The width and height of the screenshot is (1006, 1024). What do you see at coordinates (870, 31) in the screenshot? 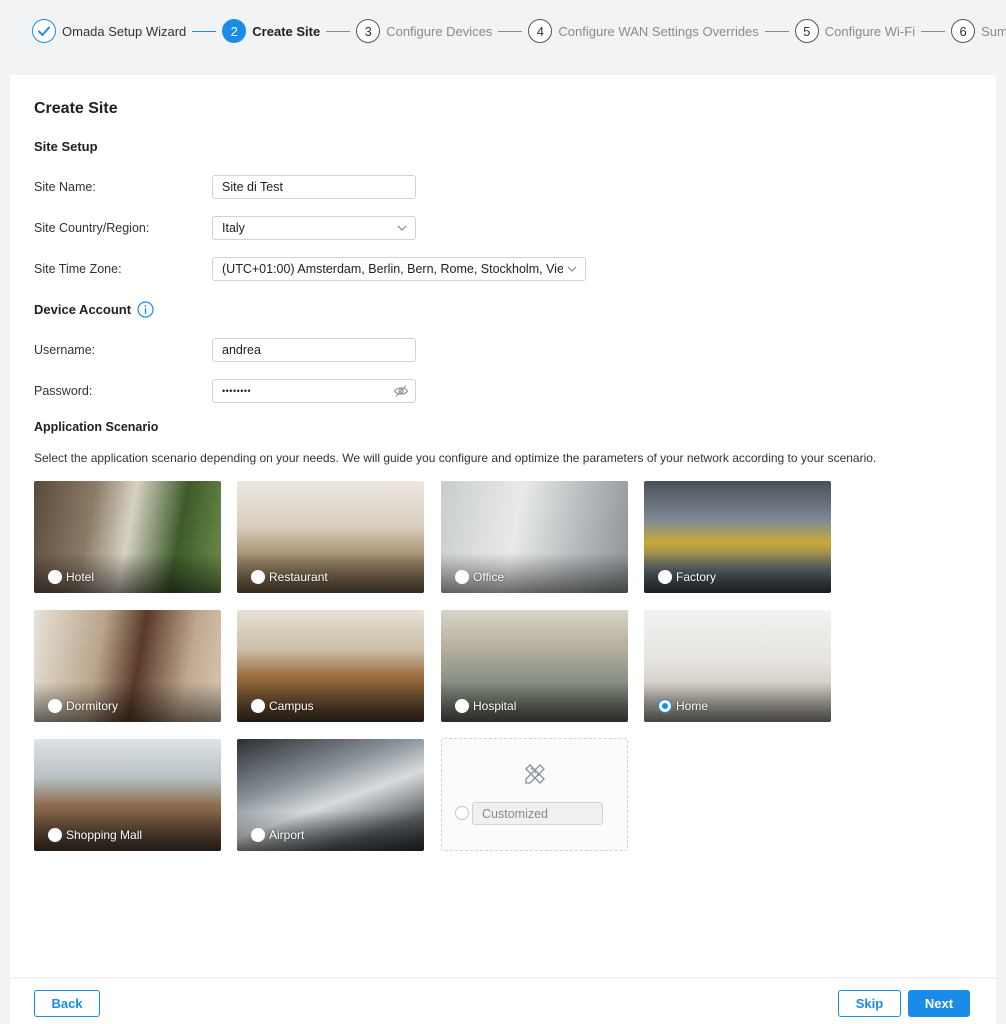
I see `step-label: Configure Wi-Fi` at bounding box center [870, 31].